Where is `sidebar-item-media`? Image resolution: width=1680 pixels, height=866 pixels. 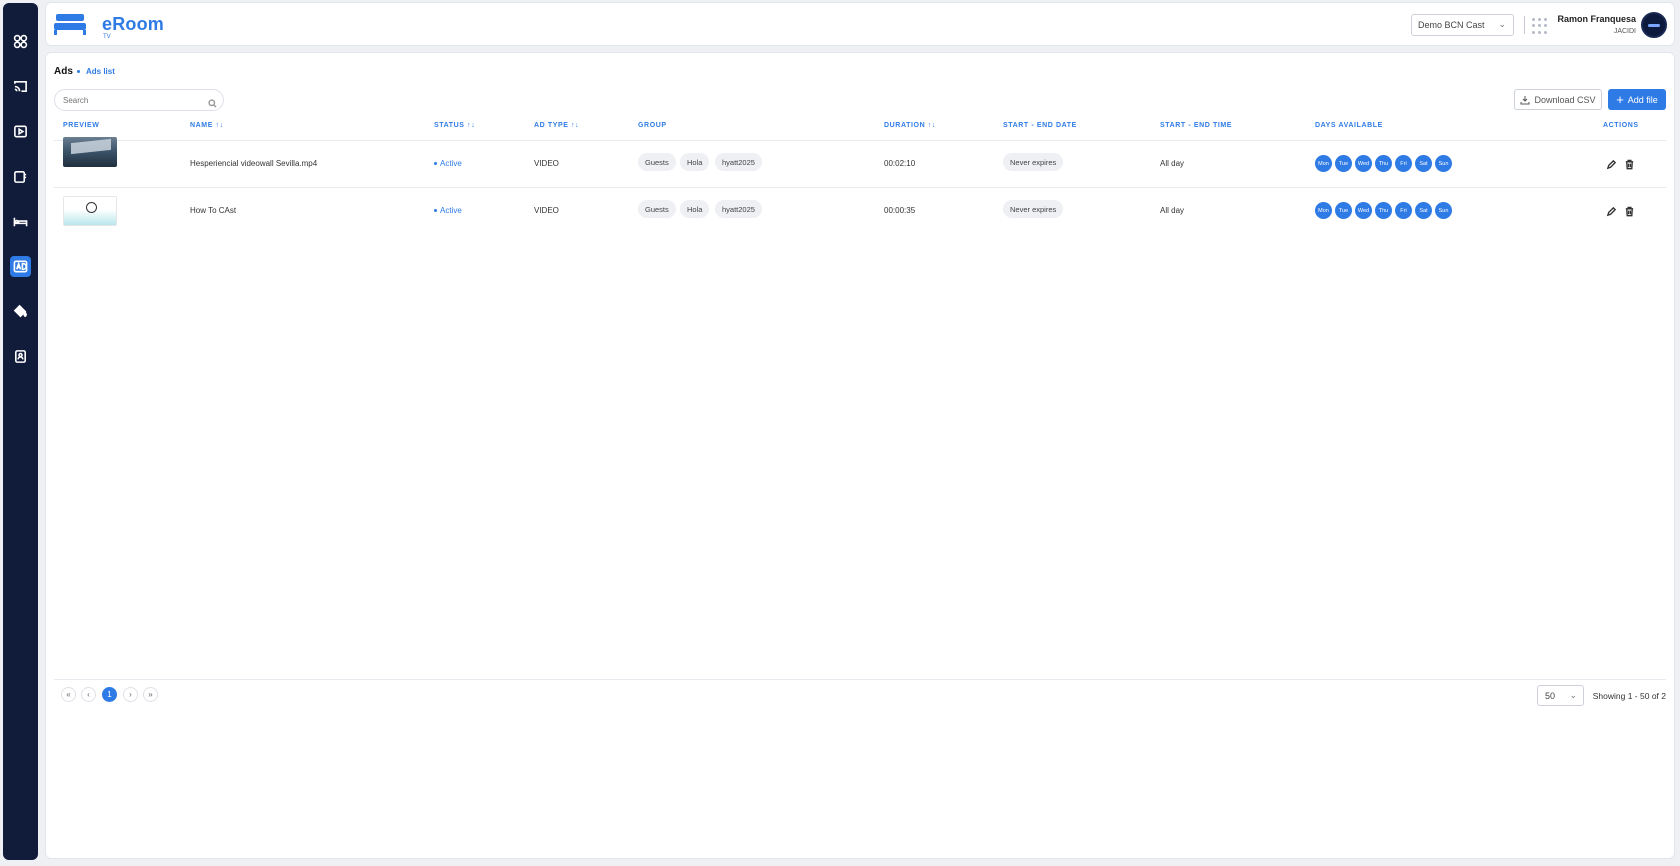
sidebar-item-media is located at coordinates (20, 131).